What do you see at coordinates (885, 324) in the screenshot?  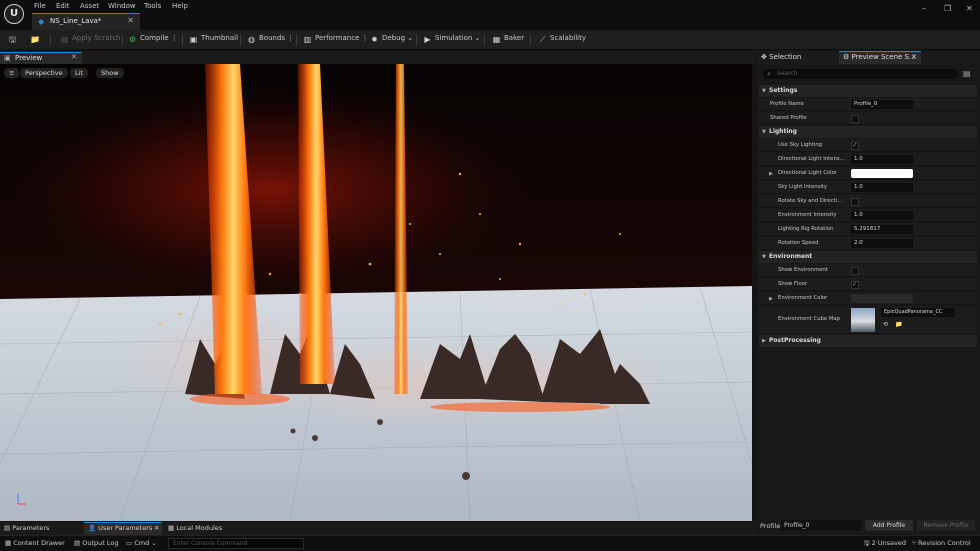 I see `use-selected-icon: ⟲` at bounding box center [885, 324].